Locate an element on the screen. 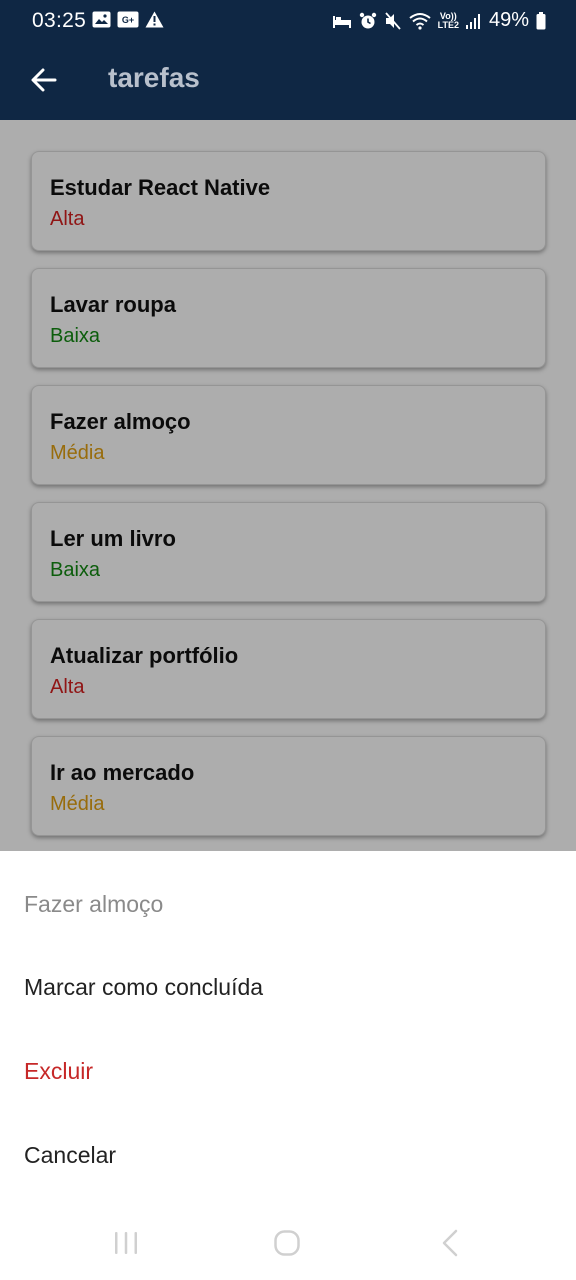 This screenshot has width=576, height=1280. app-header: tarefas is located at coordinates (288, 80).